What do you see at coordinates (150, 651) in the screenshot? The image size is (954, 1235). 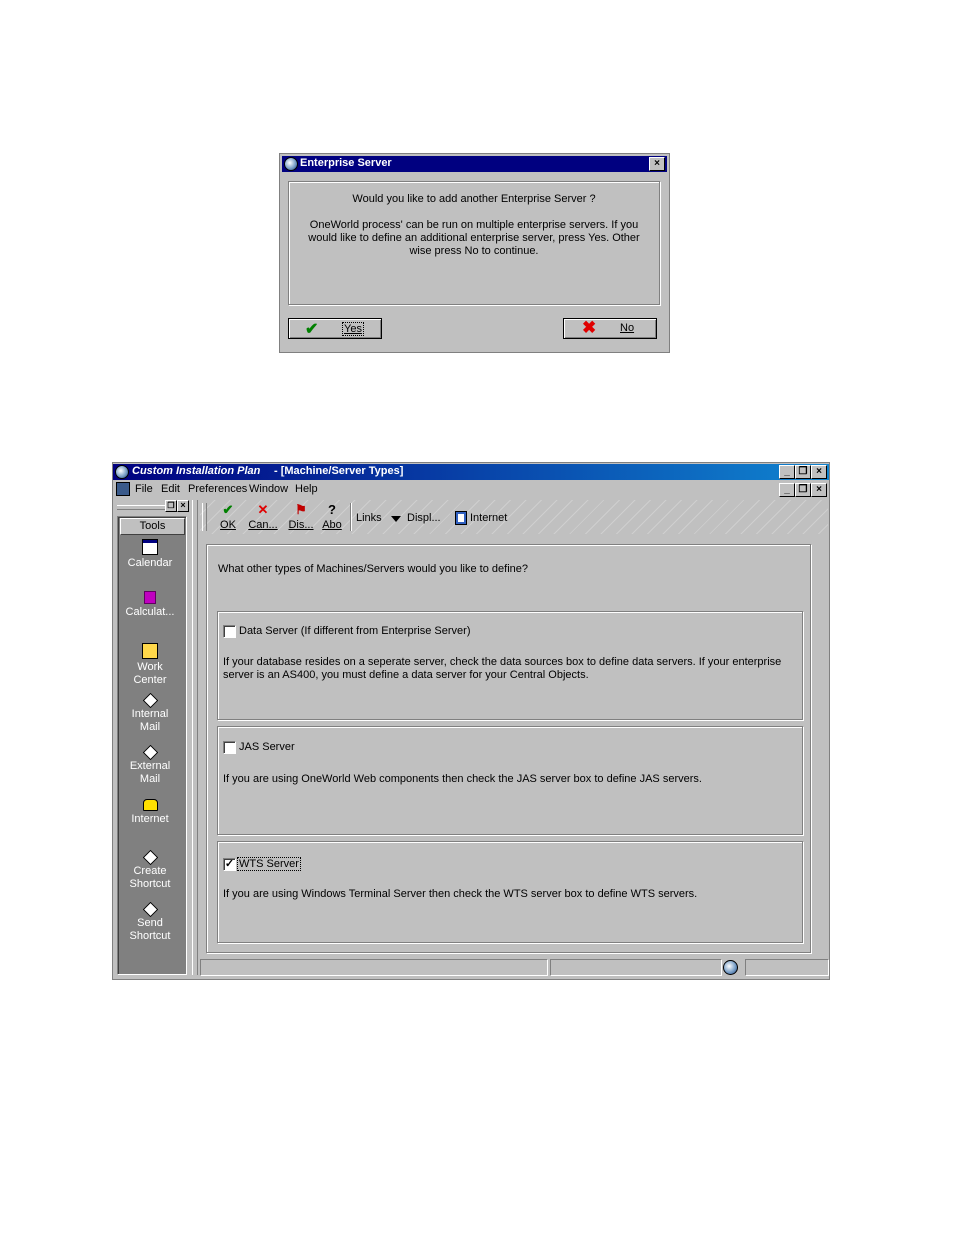 I see `work-center-icon` at bounding box center [150, 651].